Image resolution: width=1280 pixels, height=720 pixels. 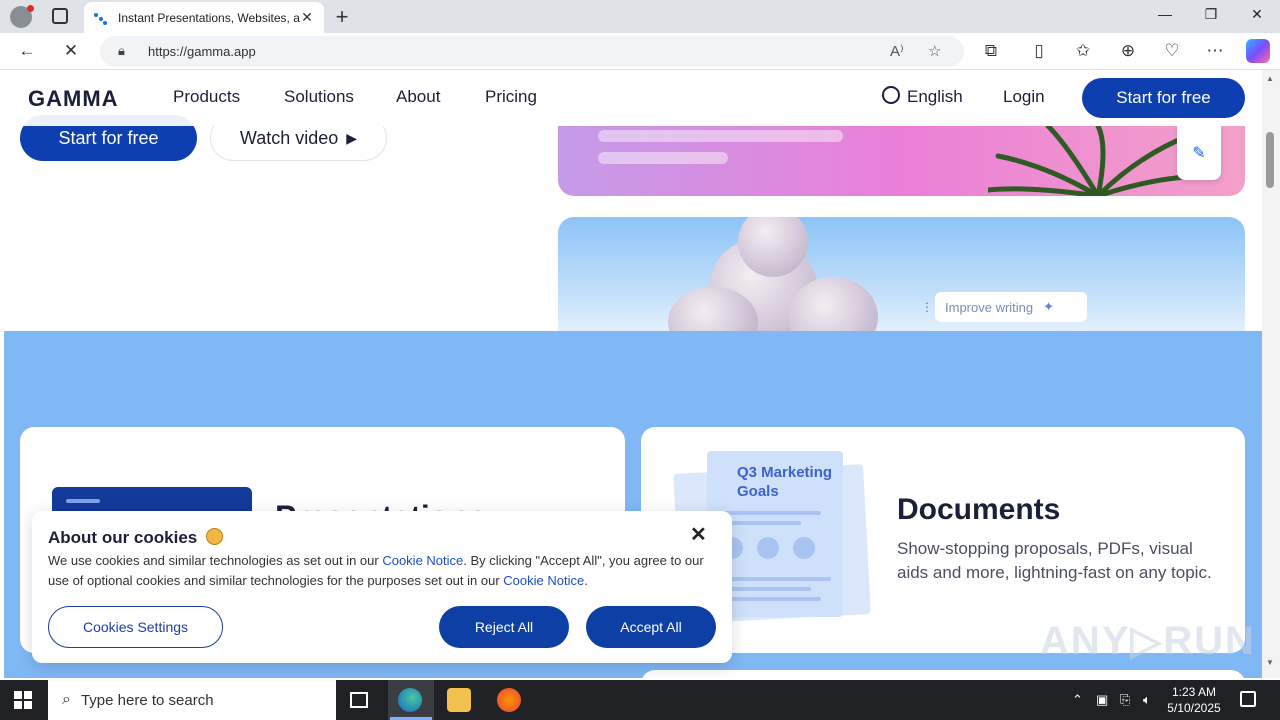 What do you see at coordinates (1194, 708) in the screenshot?
I see `clock-date: 5/10/2025` at bounding box center [1194, 708].